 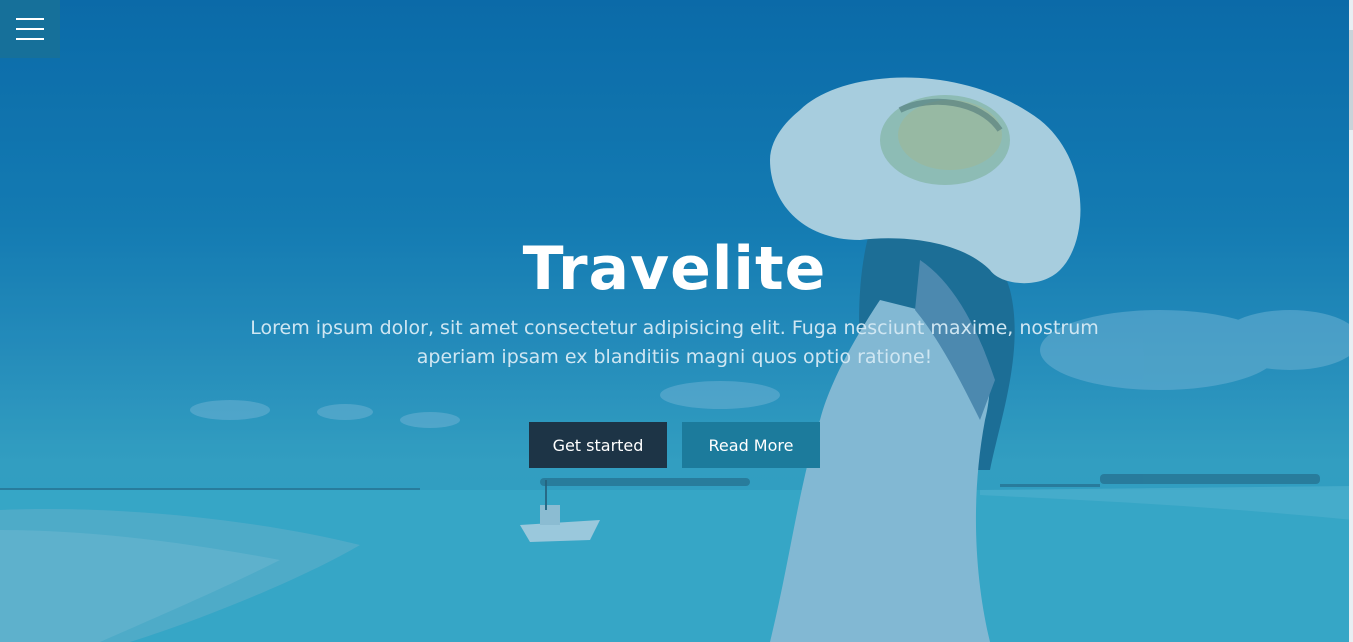 What do you see at coordinates (598, 445) in the screenshot?
I see `get-started-button: Get started` at bounding box center [598, 445].